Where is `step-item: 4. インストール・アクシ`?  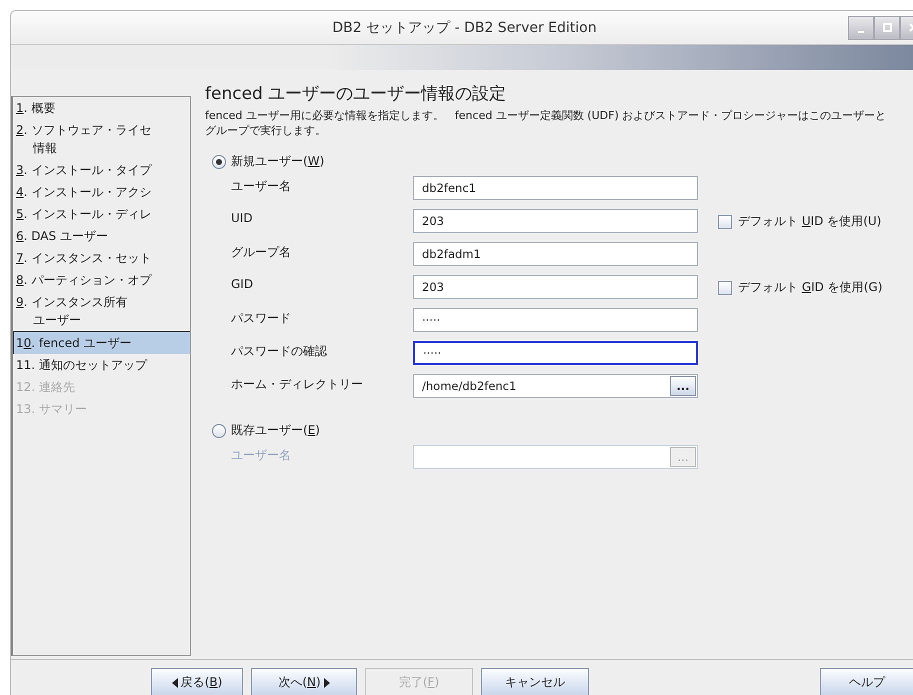
step-item: 4. インストール・アクシ is located at coordinates (101, 192).